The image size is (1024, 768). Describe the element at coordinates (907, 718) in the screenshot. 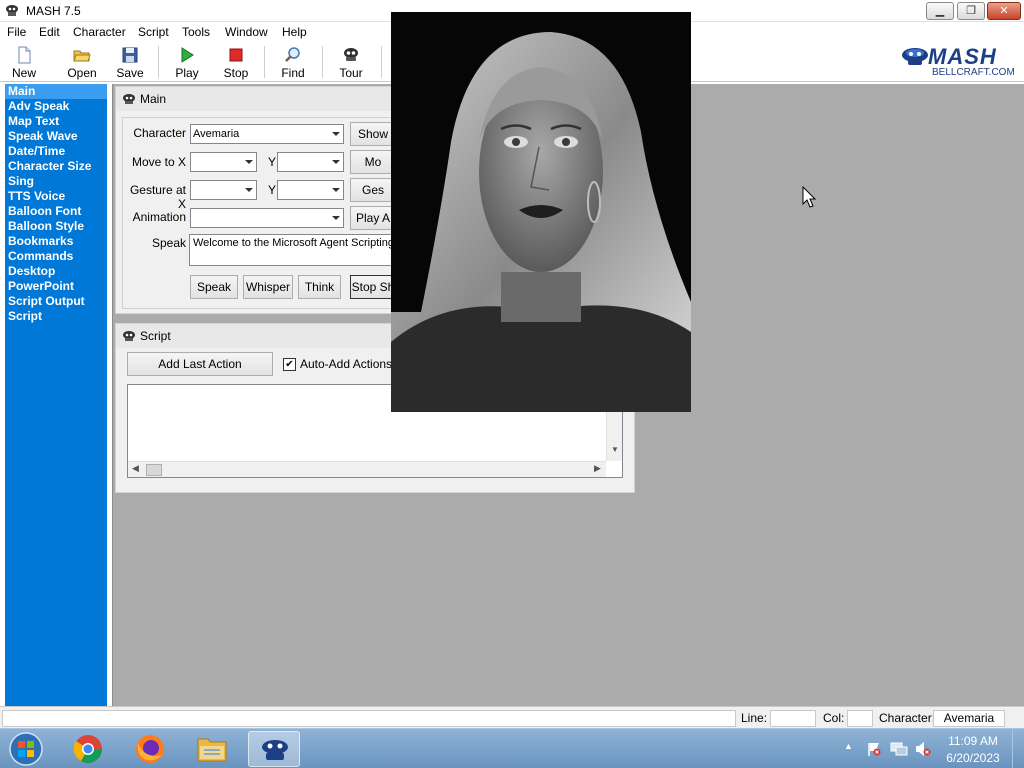

I see `character-status-label: Character:` at that location.